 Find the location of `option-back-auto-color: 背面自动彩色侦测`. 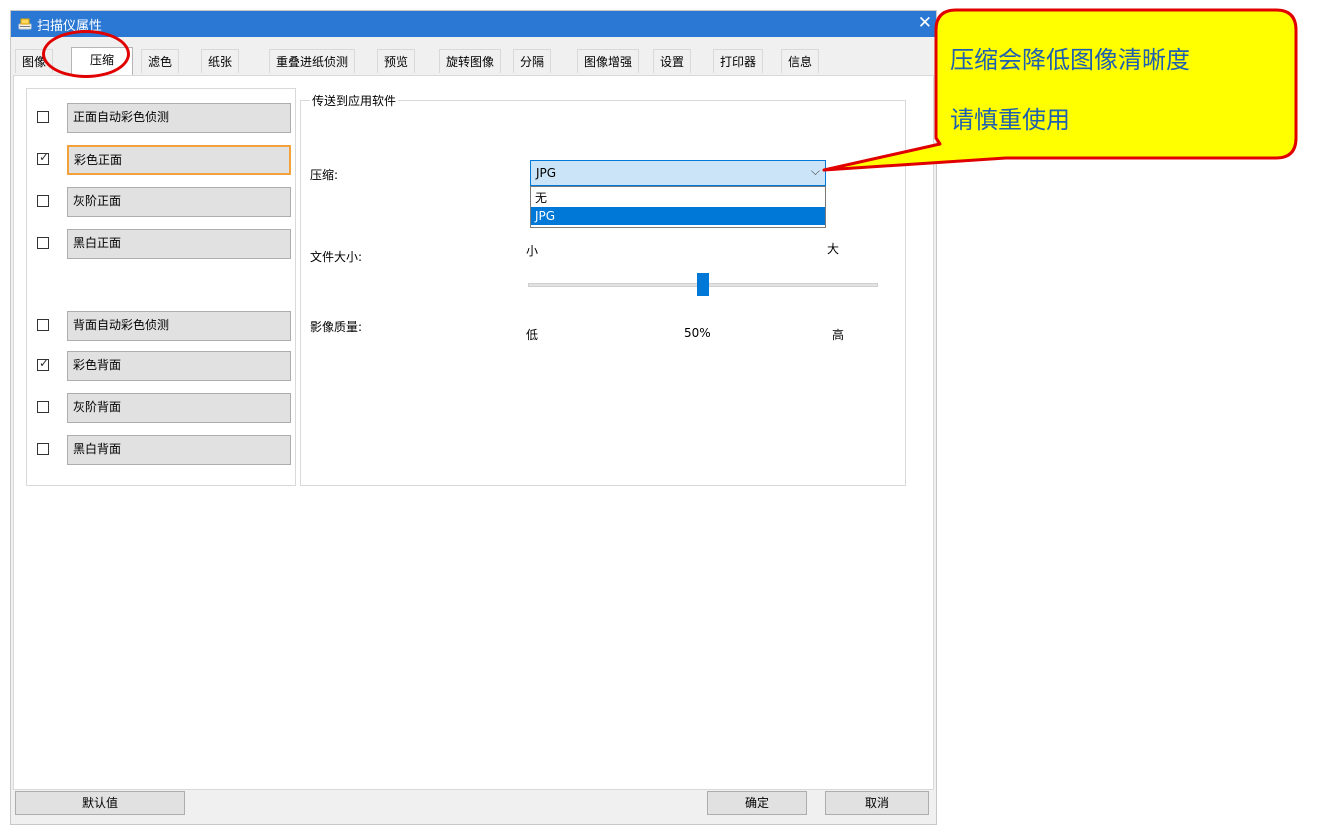

option-back-auto-color: 背面自动彩色侦测 is located at coordinates (172, 326).